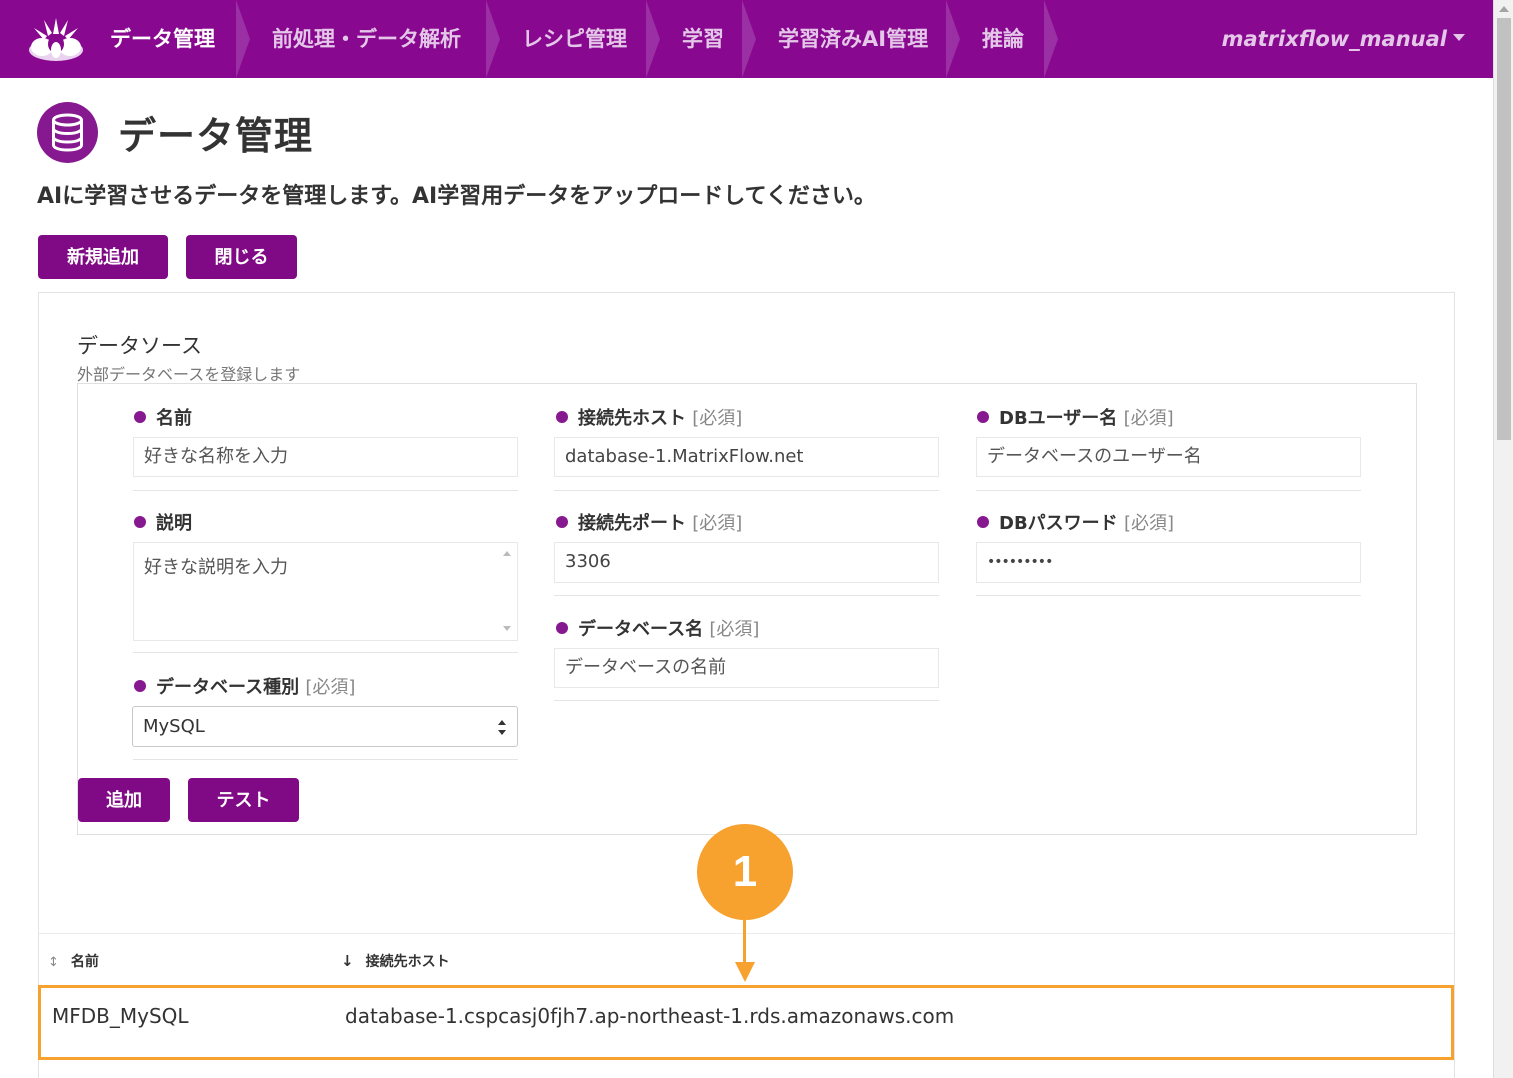 This screenshot has height=1078, width=1513. I want to click on scroll-down-icon, so click(507, 628).